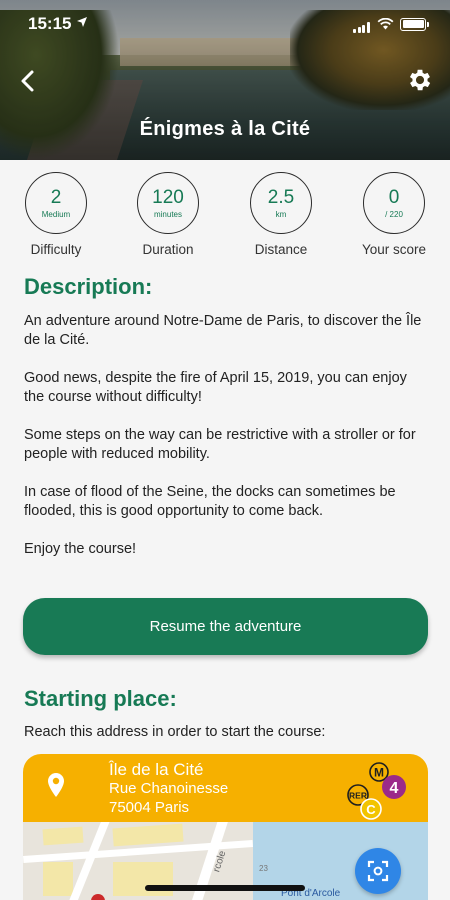  I want to click on gear-icon, so click(420, 80).